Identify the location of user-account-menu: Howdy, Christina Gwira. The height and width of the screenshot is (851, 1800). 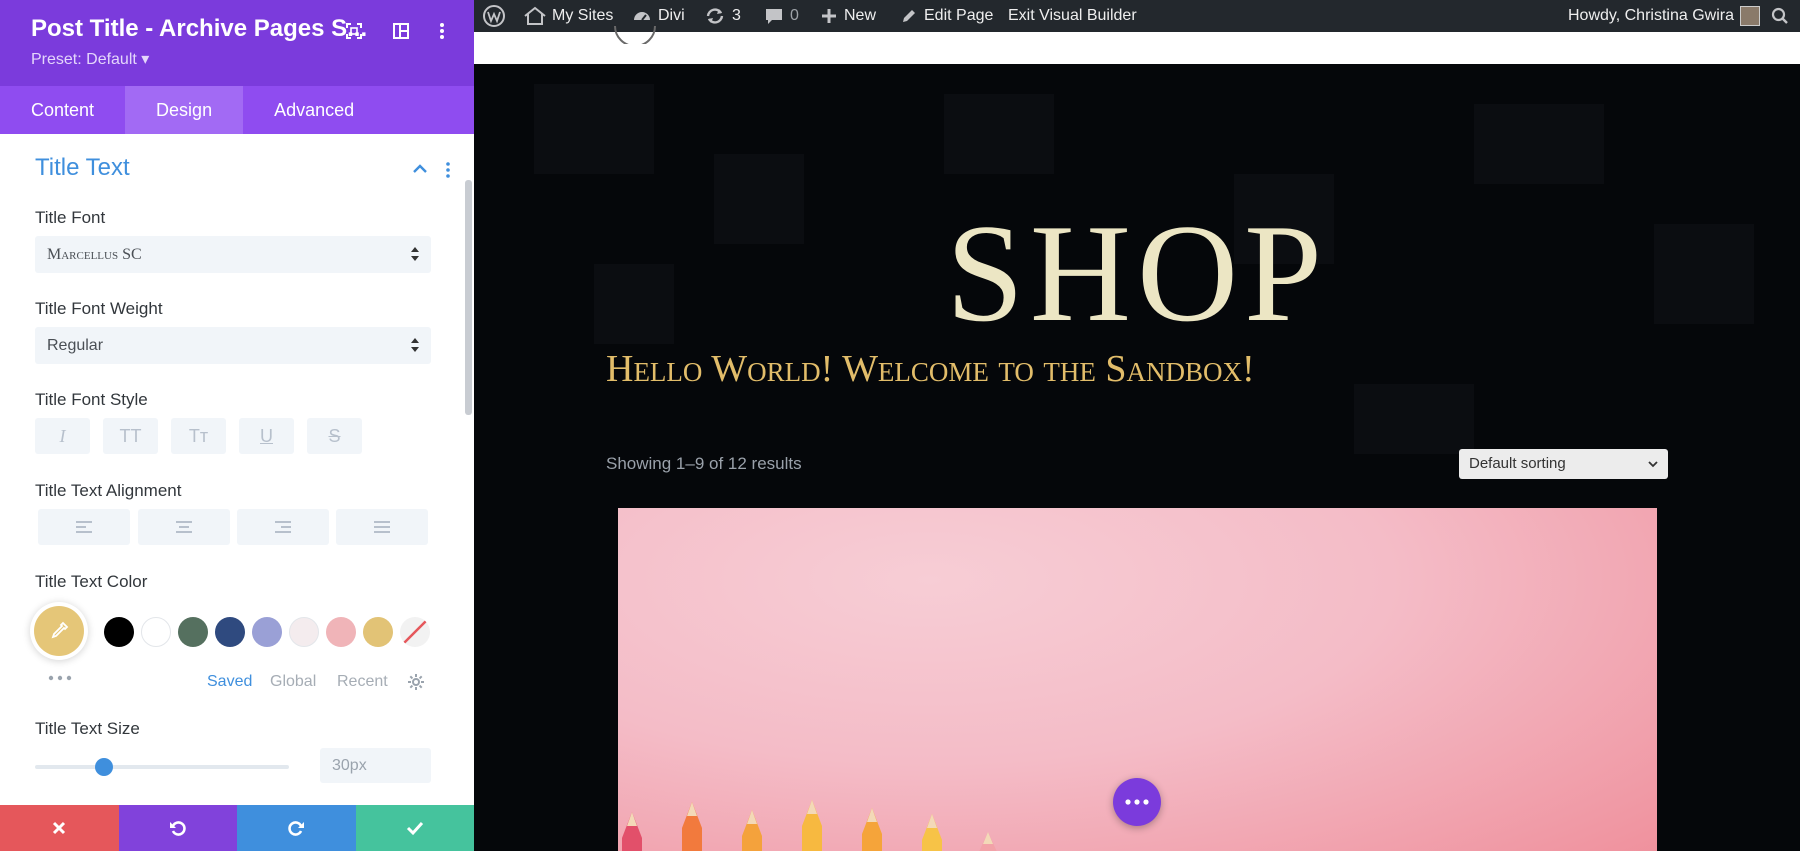
(1664, 16).